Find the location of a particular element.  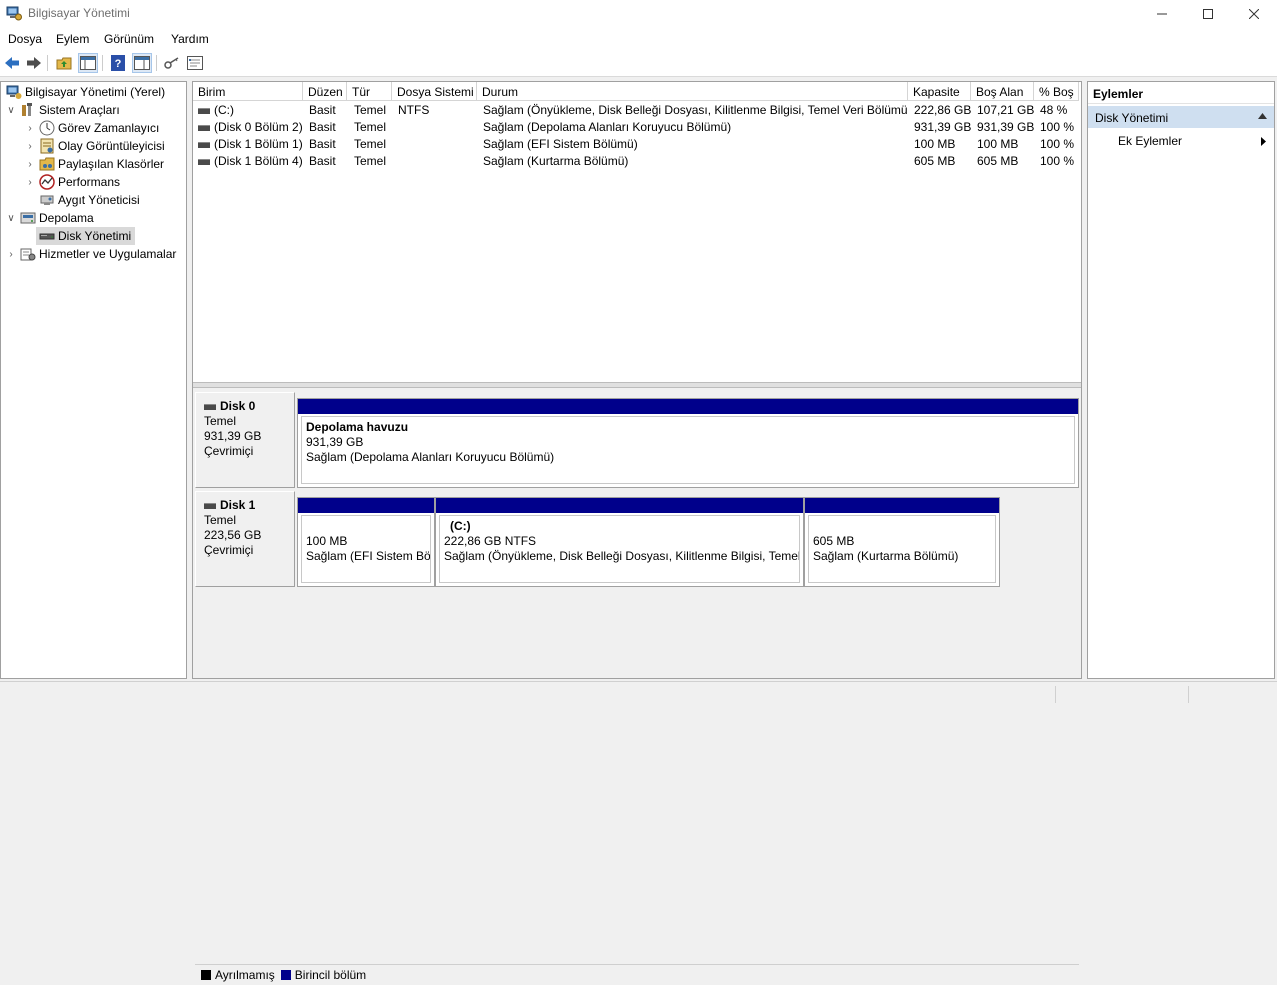

tree-item-device-manager: Aygıt Yöneticisi is located at coordinates (88, 200).